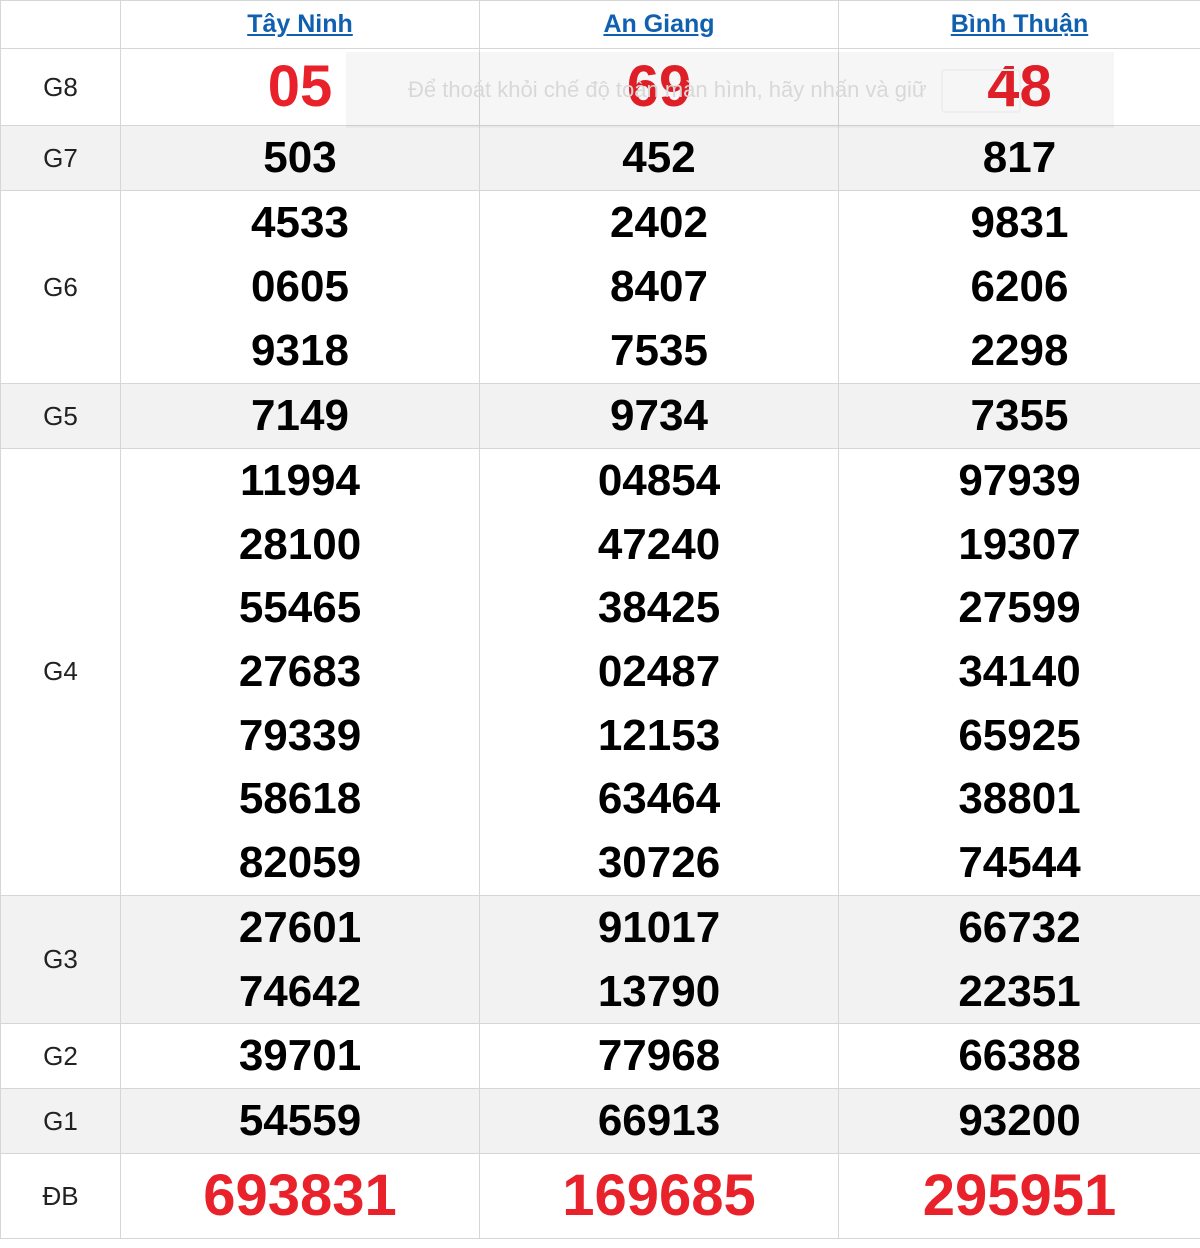  What do you see at coordinates (659, 799) in the screenshot?
I see `result-number: 63464` at bounding box center [659, 799].